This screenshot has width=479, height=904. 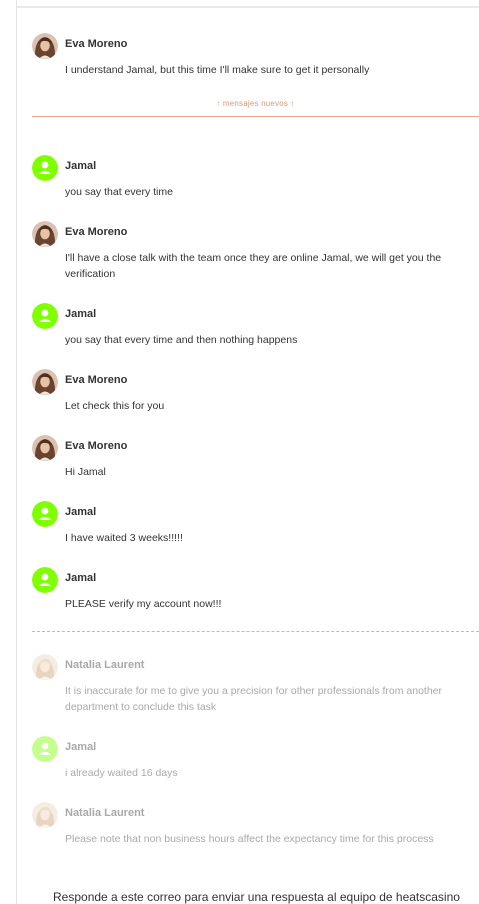 I want to click on message-item: Eva Moreno Let check this for you, so click(x=255, y=391).